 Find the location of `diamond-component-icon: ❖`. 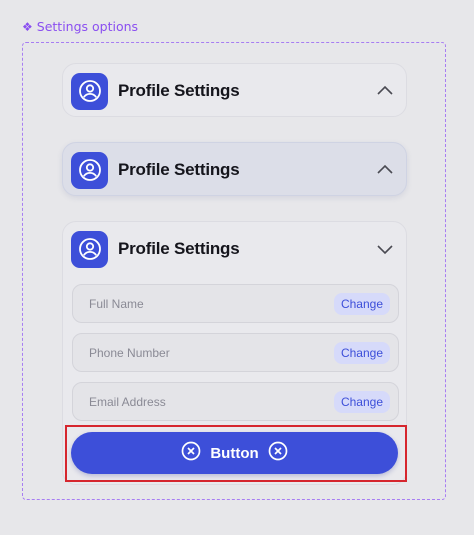

diamond-component-icon: ❖ is located at coordinates (27, 26).